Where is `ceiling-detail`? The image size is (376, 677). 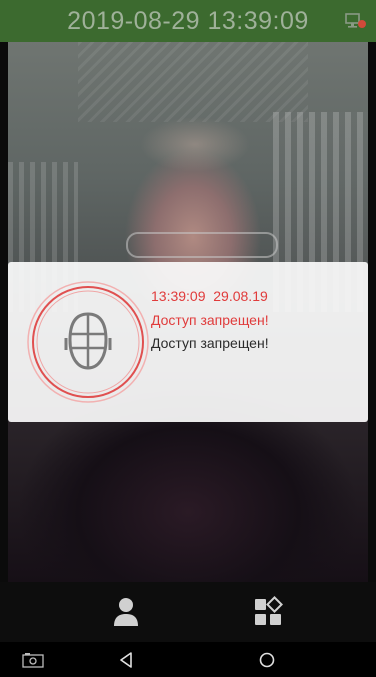
ceiling-detail is located at coordinates (193, 82).